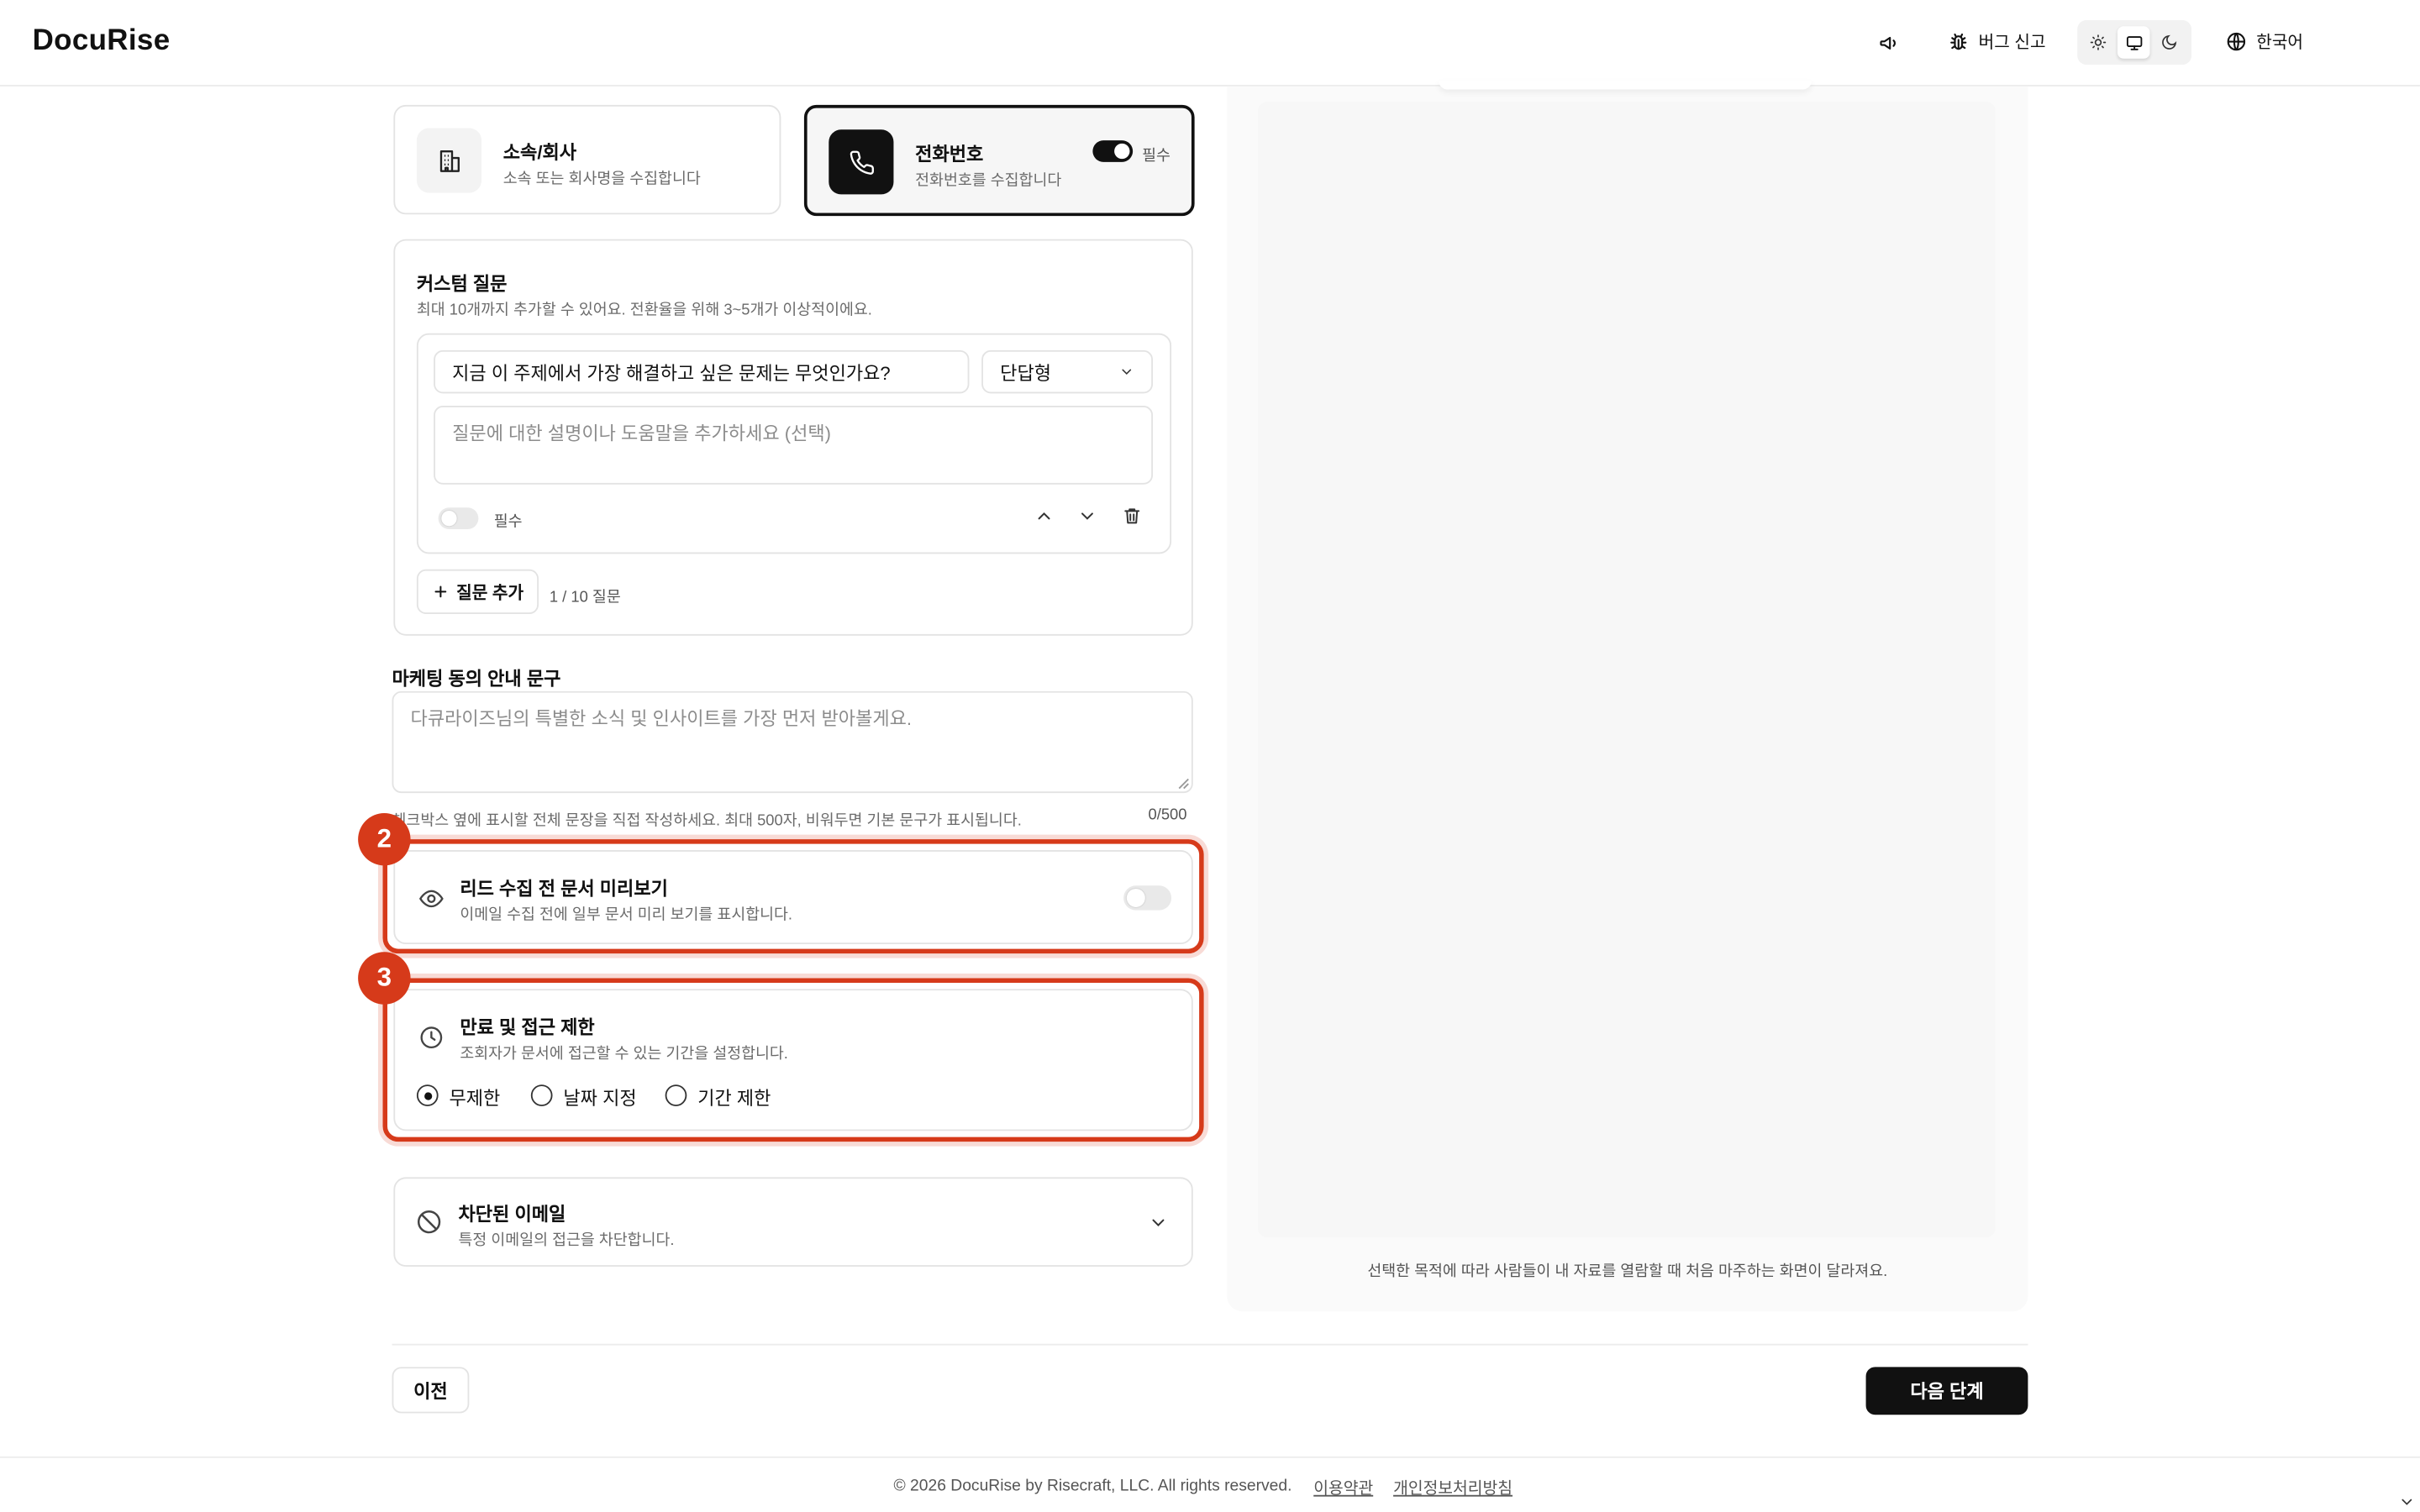  Describe the element at coordinates (2012, 43) in the screenshot. I see `bug-report-label: 버그 신고` at that location.